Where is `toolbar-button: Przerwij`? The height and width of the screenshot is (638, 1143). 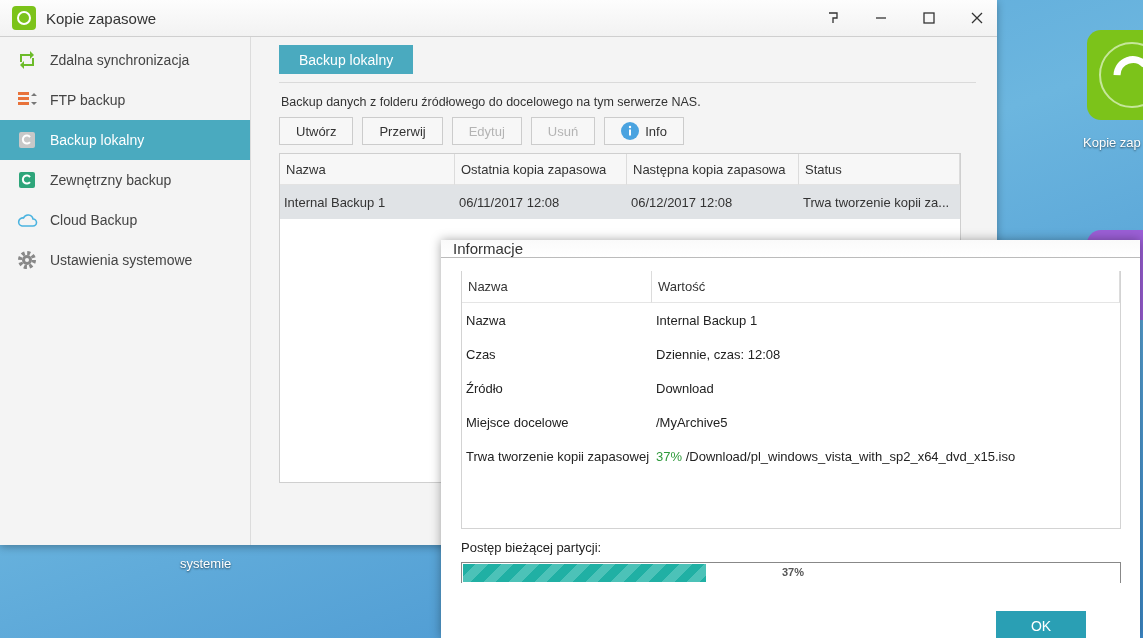
toolbar-button: Przerwij is located at coordinates (402, 131).